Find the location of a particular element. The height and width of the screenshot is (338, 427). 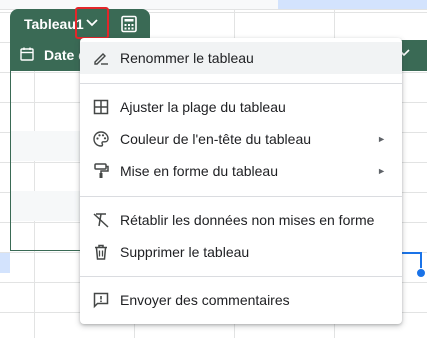

menu-item-label: Envoyer des commentaires is located at coordinates (205, 300).